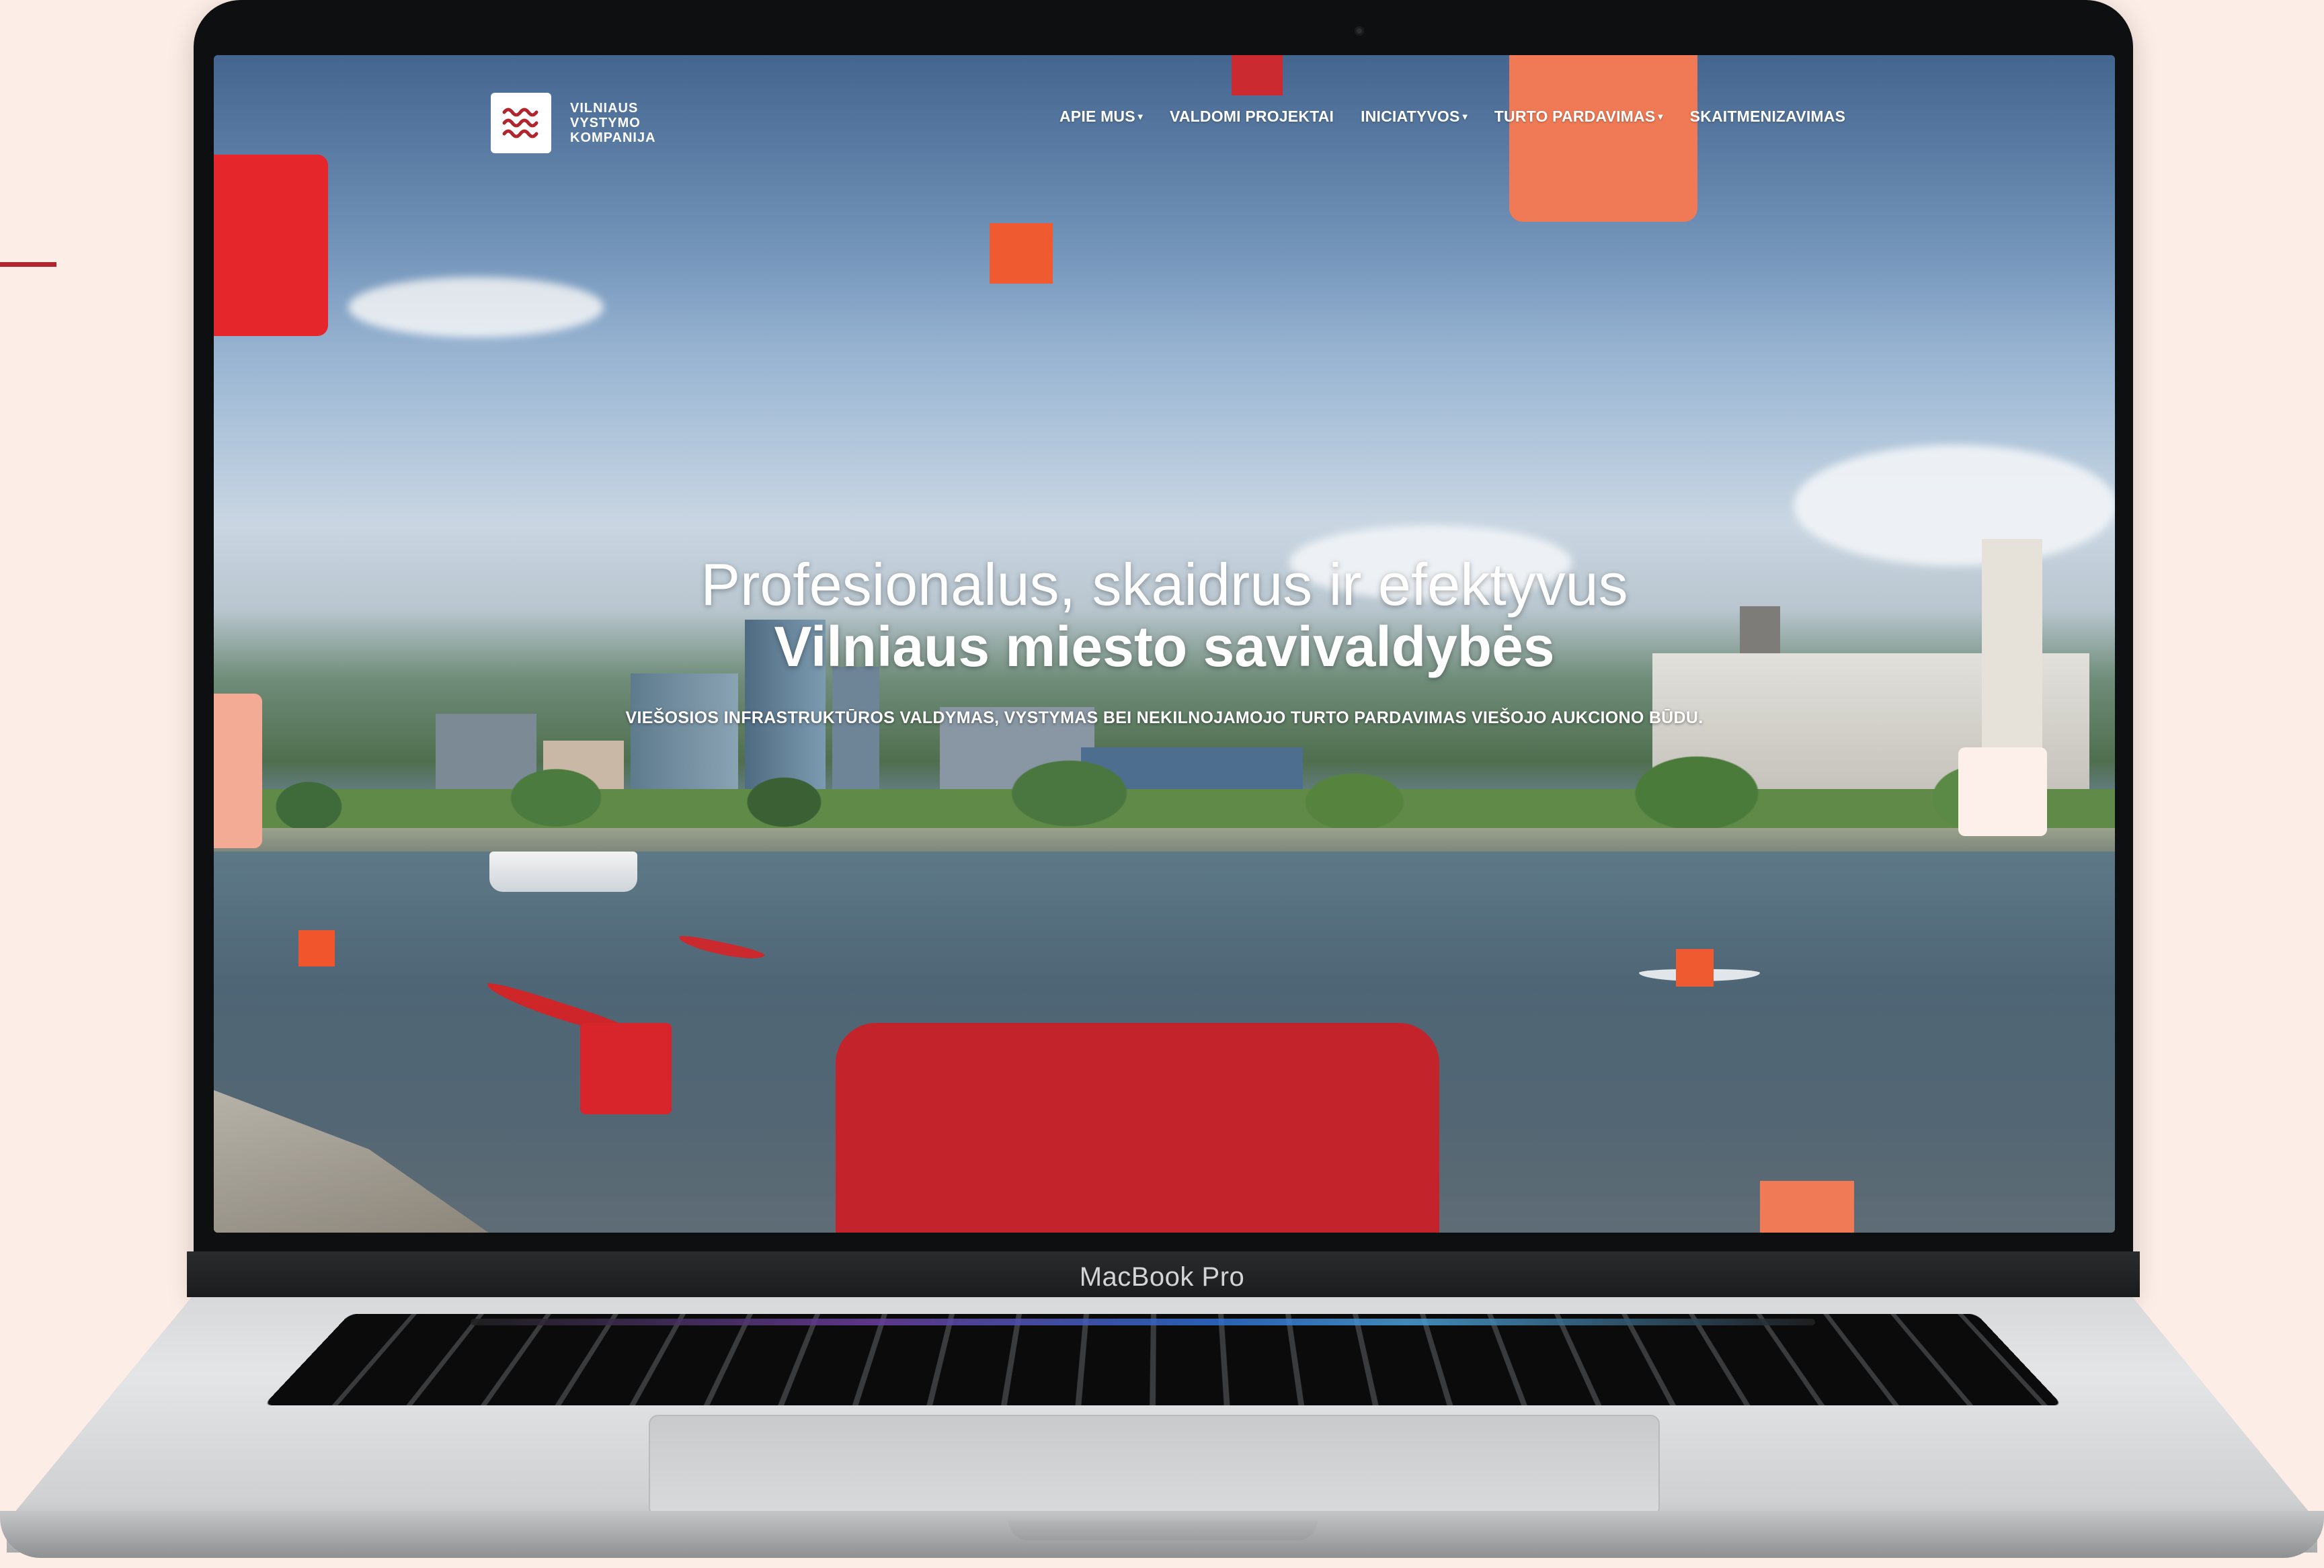 This screenshot has width=2324, height=1568. Describe the element at coordinates (1163, 1360) in the screenshot. I see `keyboard` at that location.